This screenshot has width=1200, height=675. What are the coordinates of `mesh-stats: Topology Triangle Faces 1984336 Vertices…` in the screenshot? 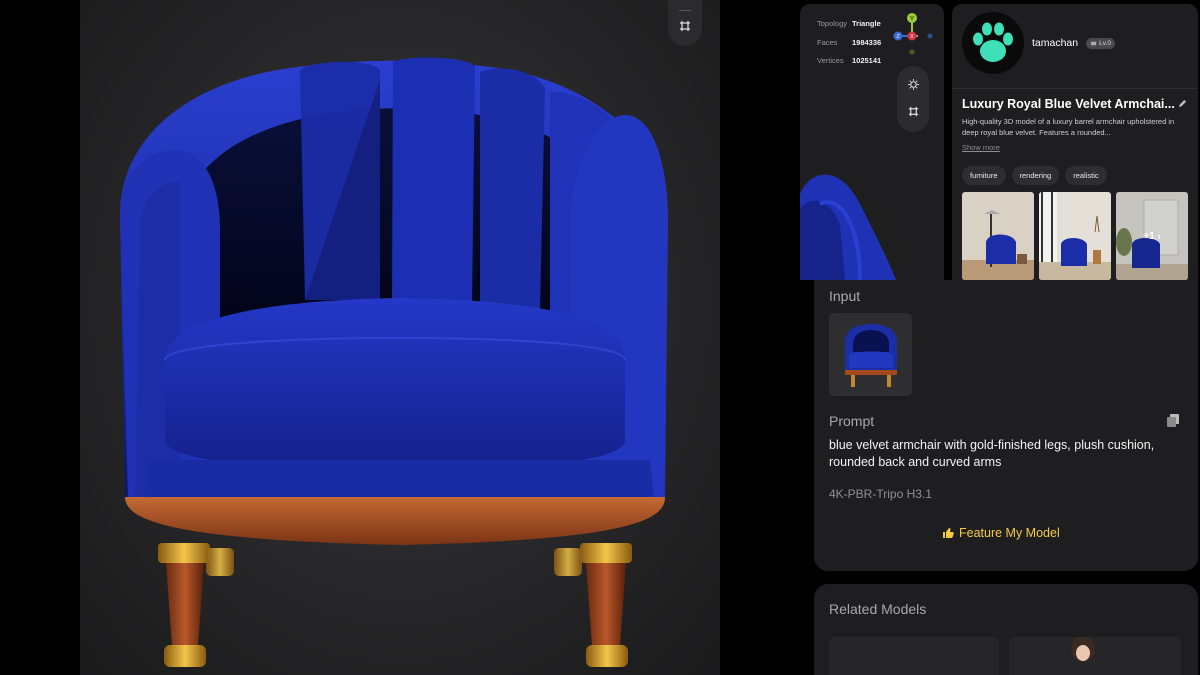 It's located at (849, 43).